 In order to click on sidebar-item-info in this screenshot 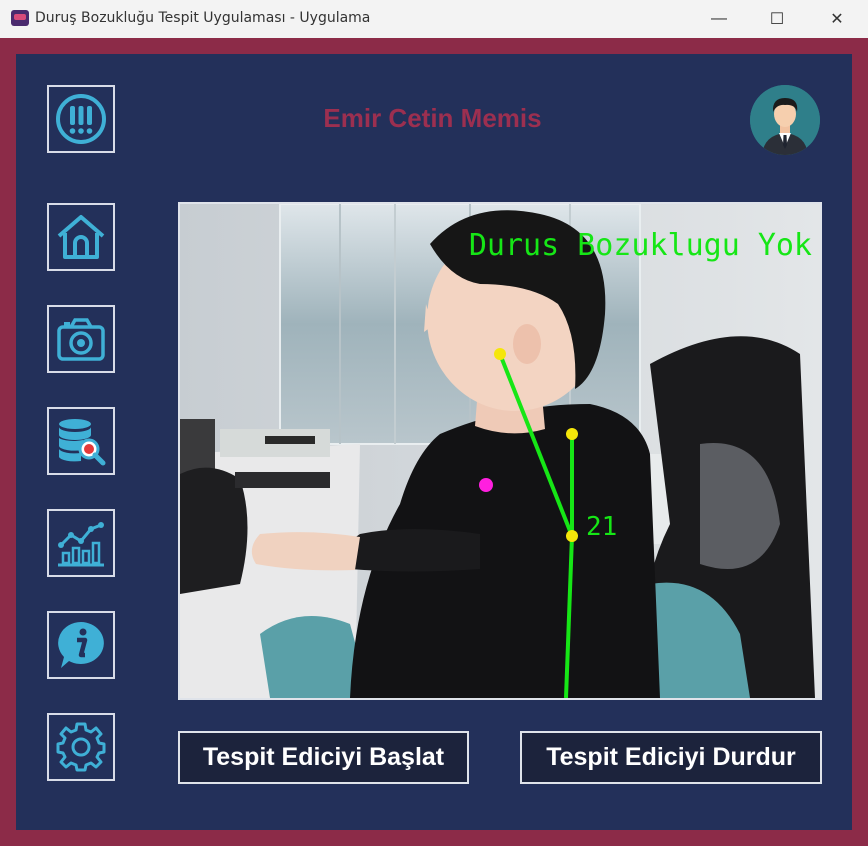, I will do `click(81, 645)`.